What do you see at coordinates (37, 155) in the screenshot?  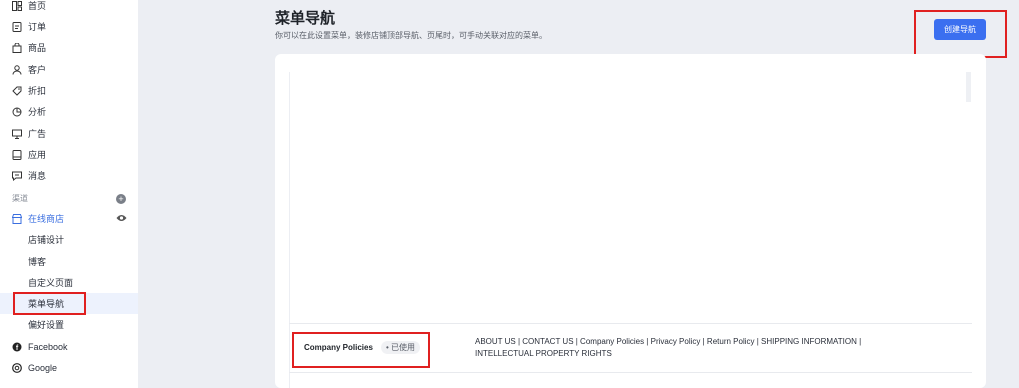 I see `sidebar-item-label: 应用` at bounding box center [37, 155].